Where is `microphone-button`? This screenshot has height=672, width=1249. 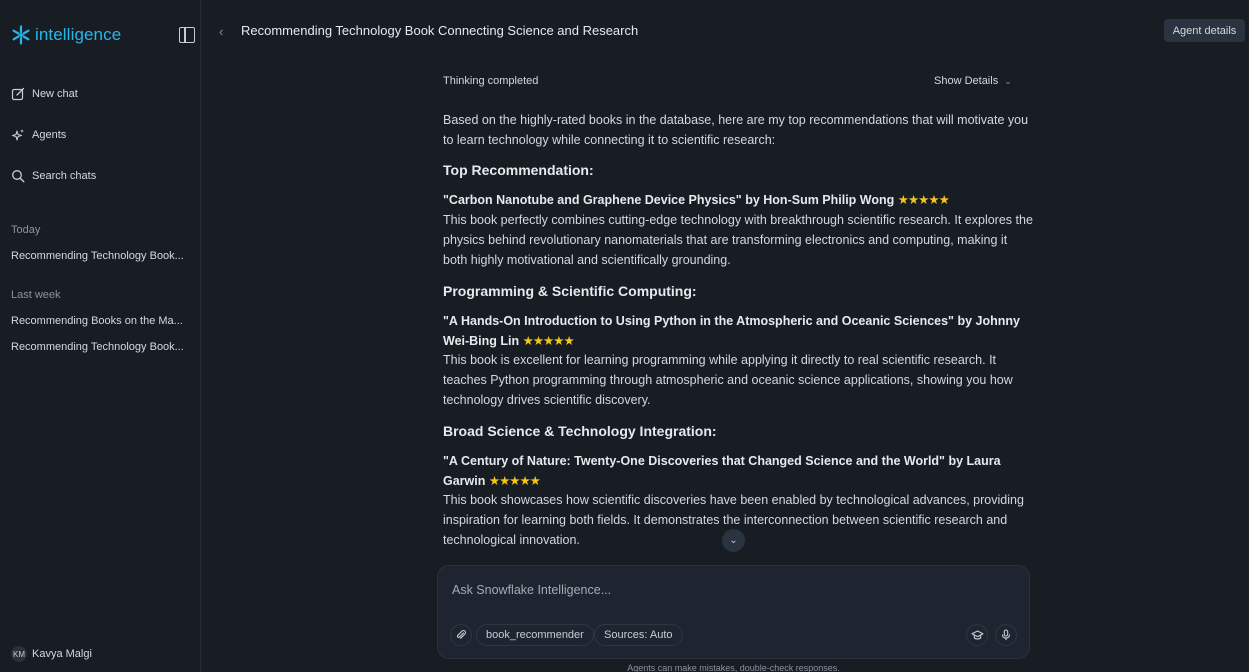 microphone-button is located at coordinates (1006, 635).